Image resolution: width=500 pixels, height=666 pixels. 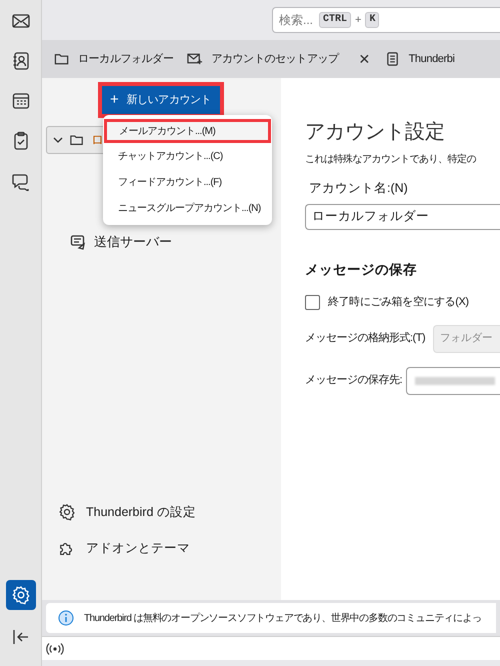 What do you see at coordinates (195, 59) in the screenshot?
I see `envelope-plus-icon` at bounding box center [195, 59].